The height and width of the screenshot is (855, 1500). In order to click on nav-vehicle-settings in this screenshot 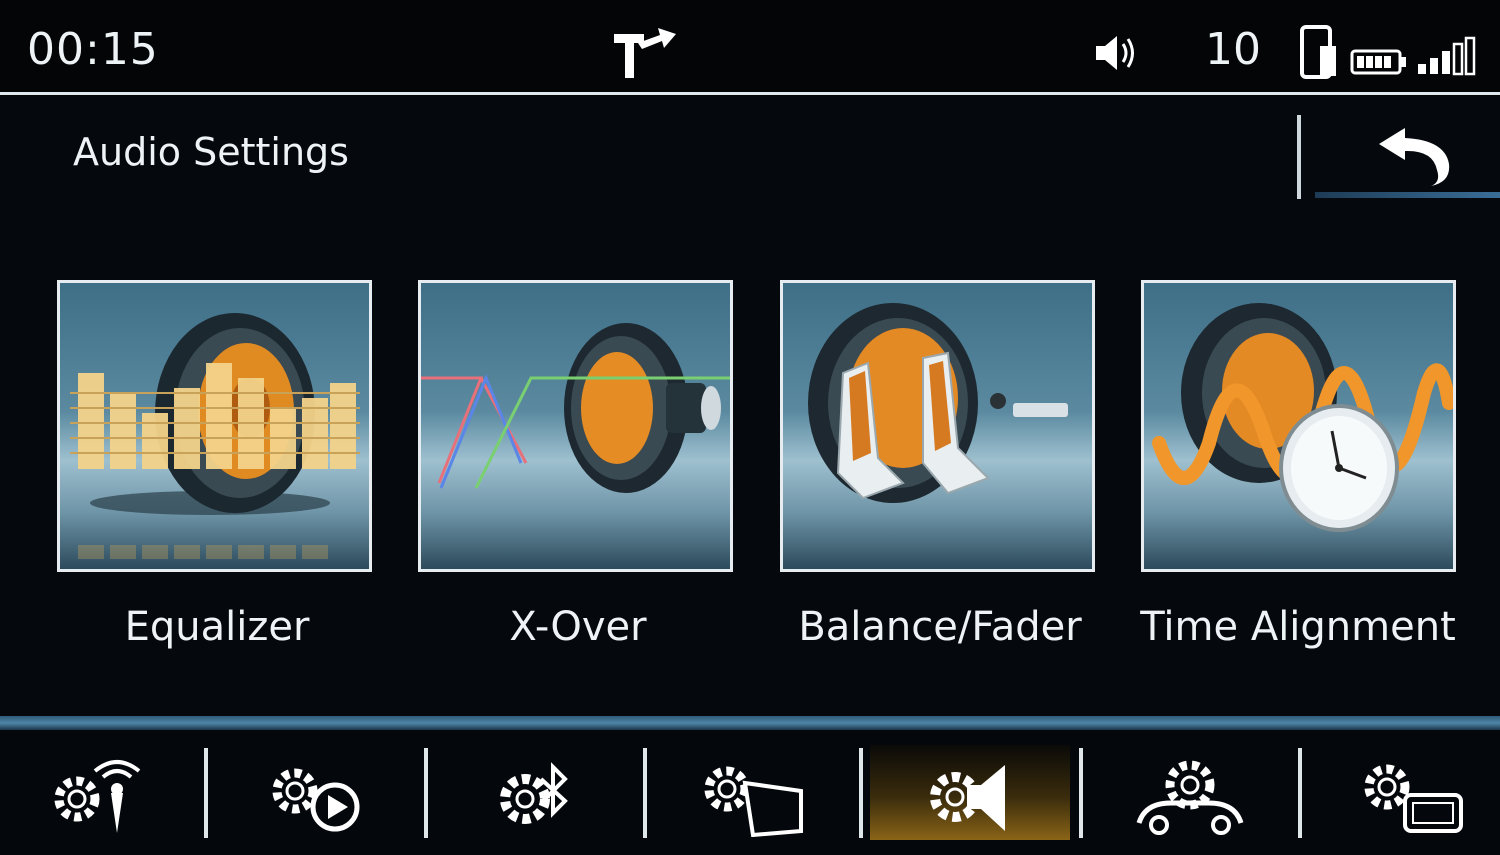, I will do `click(1190, 792)`.